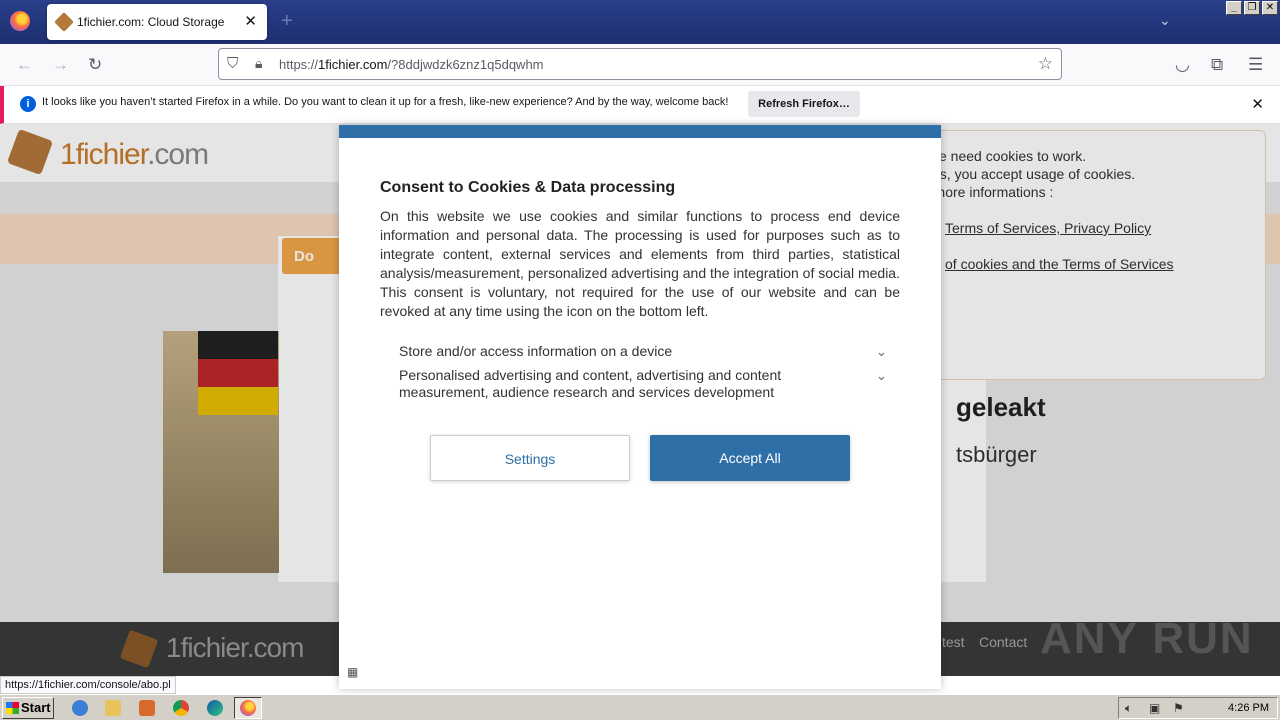 The width and height of the screenshot is (1280, 720). What do you see at coordinates (36, 707) in the screenshot?
I see `start-label: Start` at bounding box center [36, 707].